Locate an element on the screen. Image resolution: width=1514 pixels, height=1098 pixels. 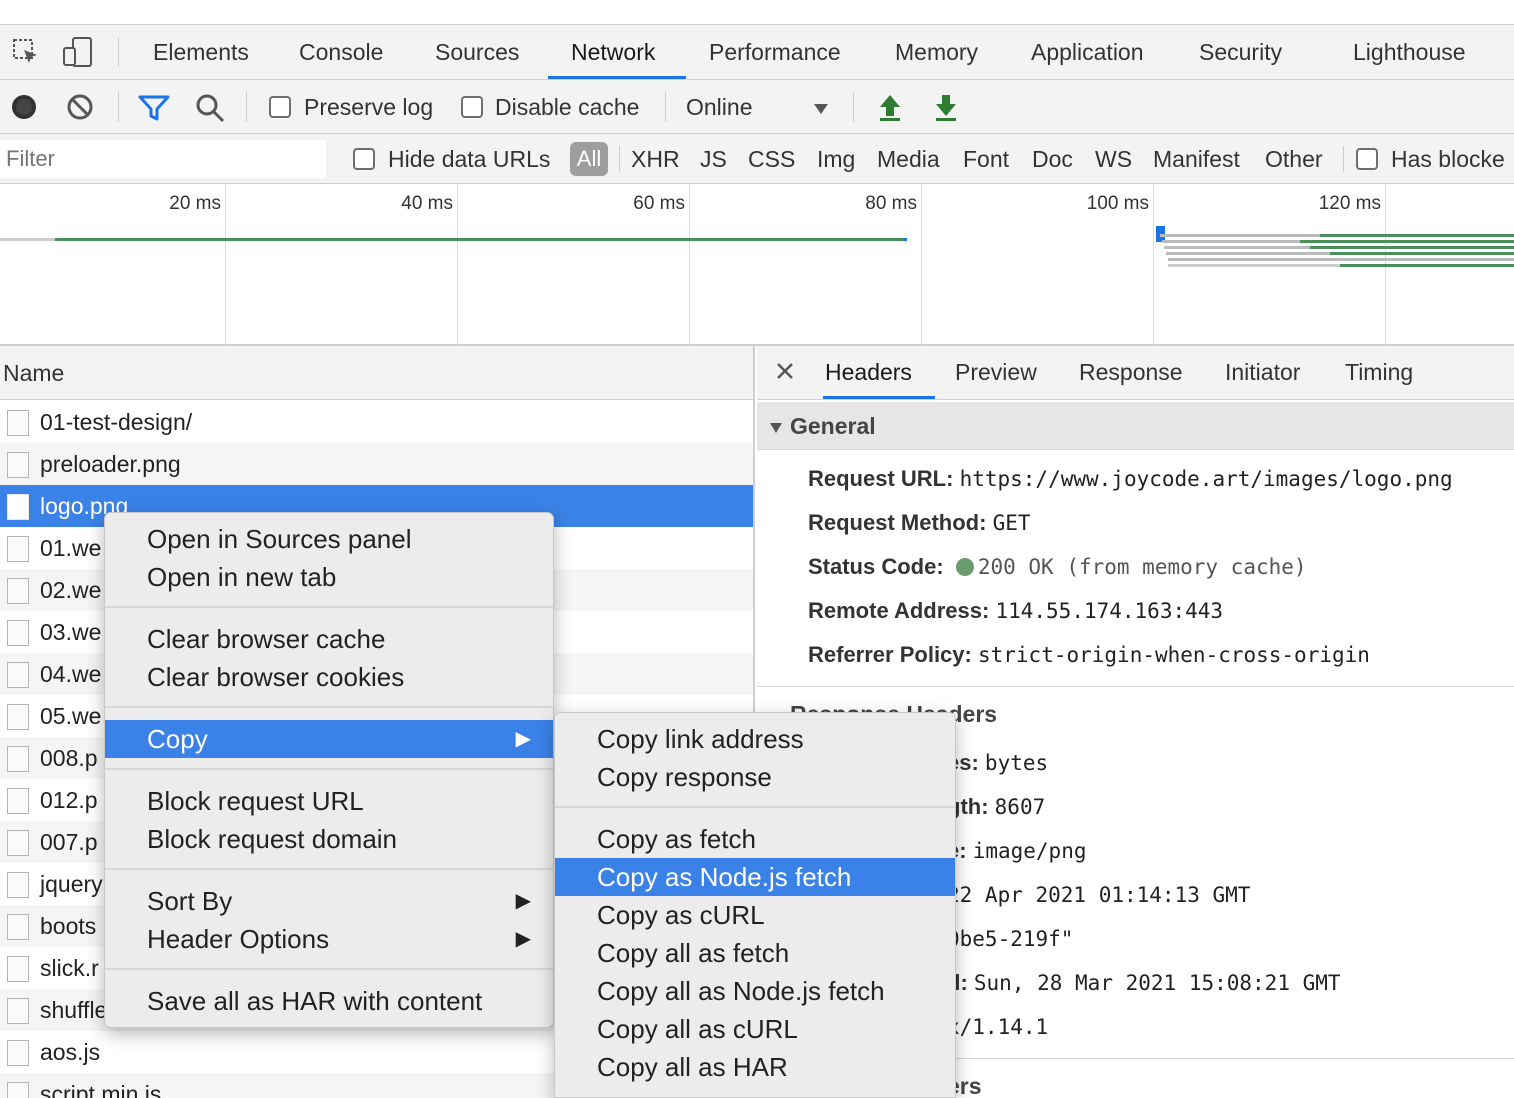
filter-type-font: Font is located at coordinates (986, 159).